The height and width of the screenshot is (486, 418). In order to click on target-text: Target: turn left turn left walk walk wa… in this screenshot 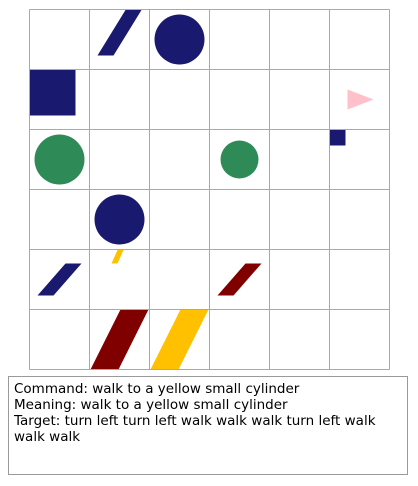, I will do `click(195, 429)`.